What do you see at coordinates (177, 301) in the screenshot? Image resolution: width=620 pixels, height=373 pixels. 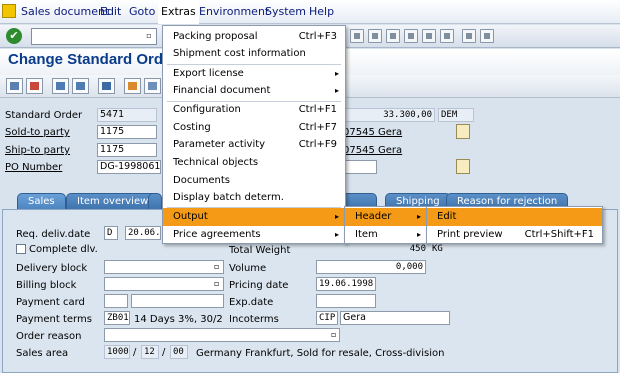 I see `payment-card-number-field` at bounding box center [177, 301].